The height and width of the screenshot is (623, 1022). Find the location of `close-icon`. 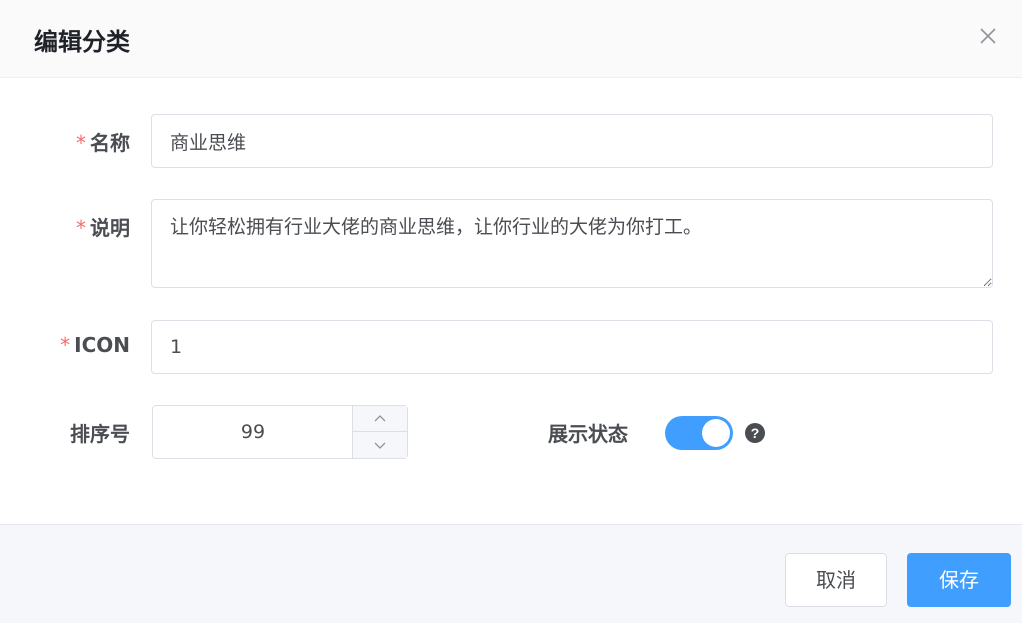

close-icon is located at coordinates (988, 36).